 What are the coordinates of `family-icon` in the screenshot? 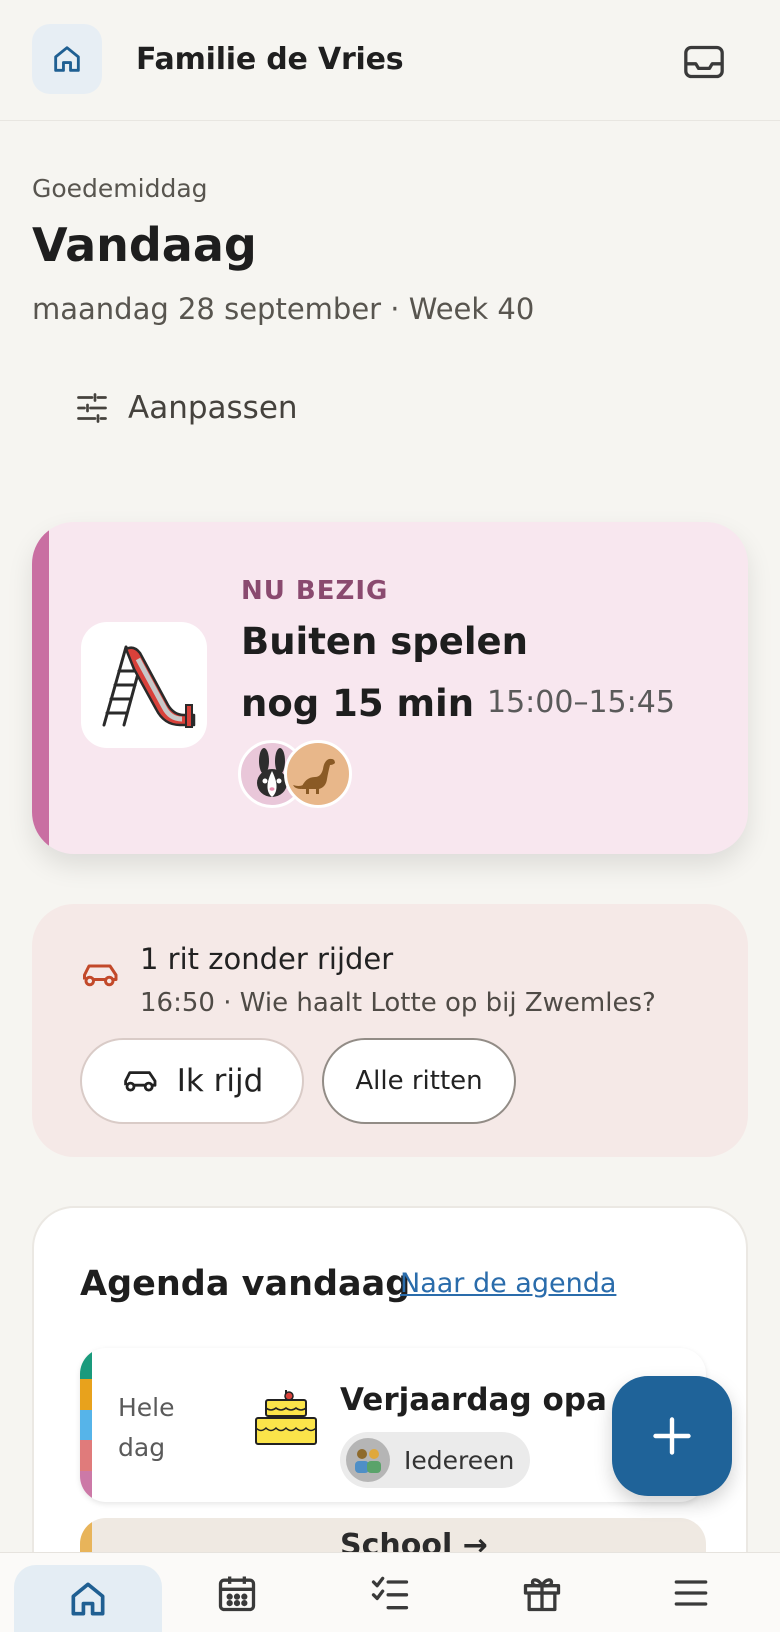 It's located at (368, 1460).